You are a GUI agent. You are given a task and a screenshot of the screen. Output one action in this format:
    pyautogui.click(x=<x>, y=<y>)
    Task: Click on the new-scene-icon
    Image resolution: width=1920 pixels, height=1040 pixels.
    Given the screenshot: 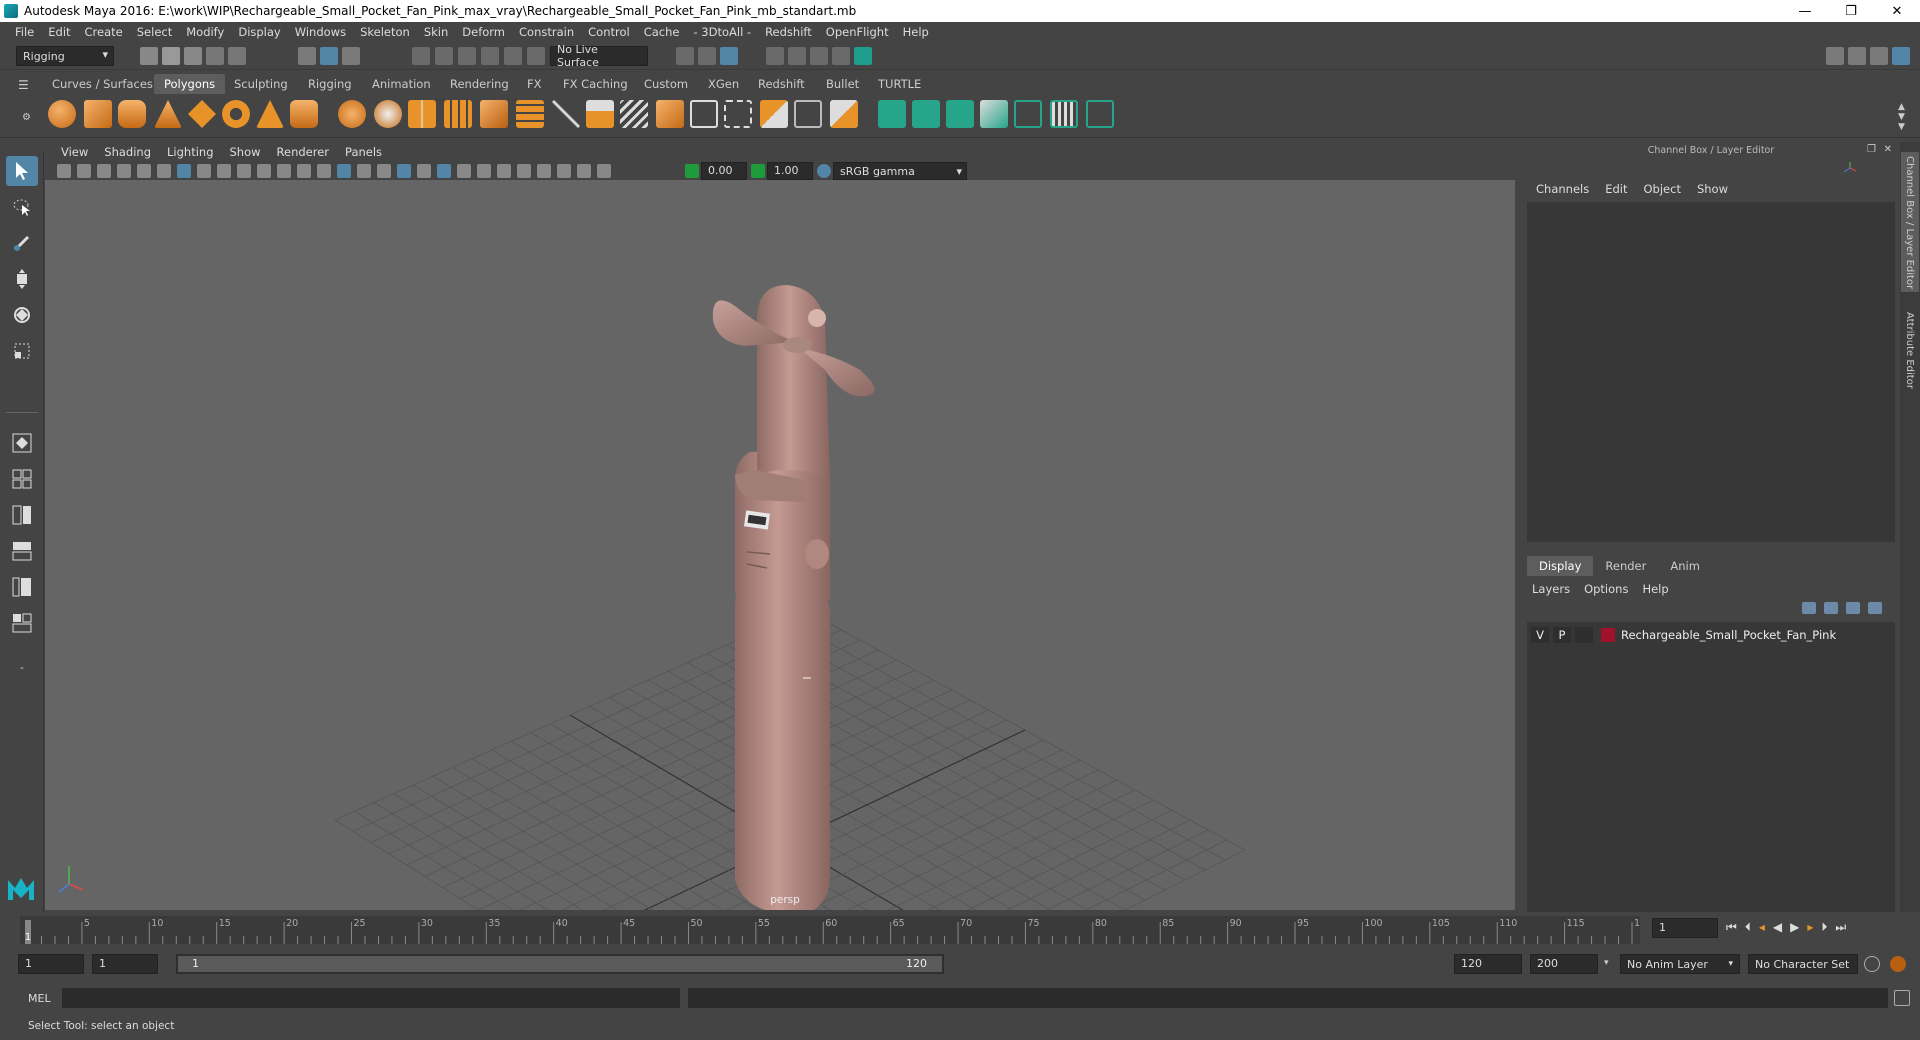 What is the action you would take?
    pyautogui.click(x=149, y=56)
    